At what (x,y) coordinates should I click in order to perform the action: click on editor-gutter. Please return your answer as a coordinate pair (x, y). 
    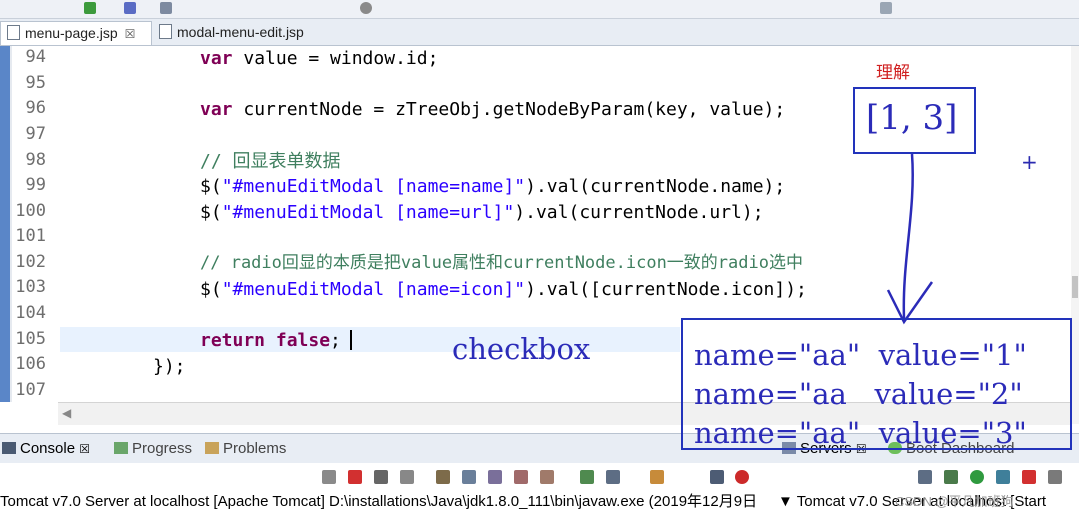
    Looking at the image, I should click on (6, 224).